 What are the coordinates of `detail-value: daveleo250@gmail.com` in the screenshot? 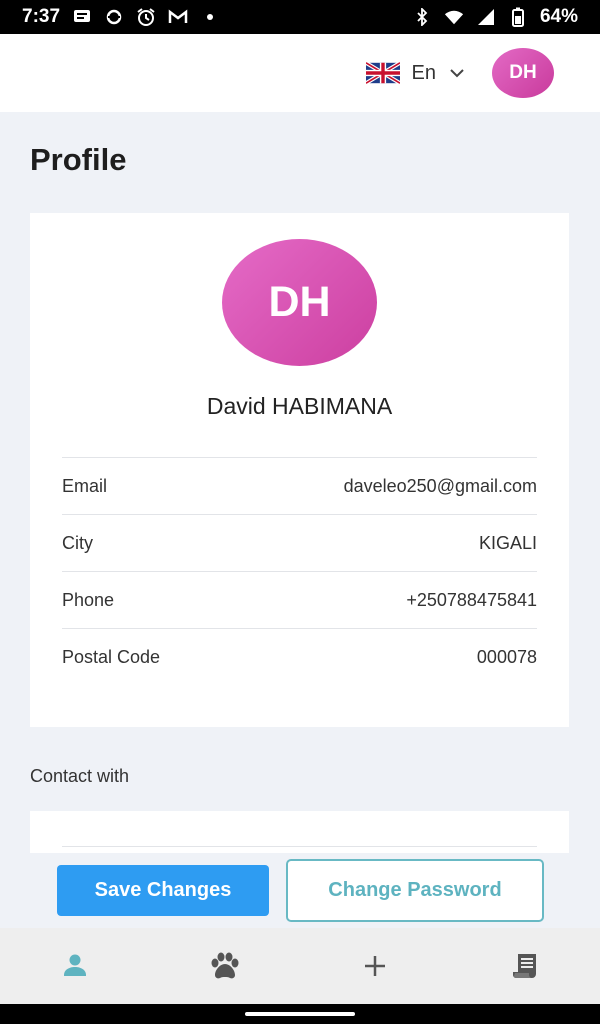 It's located at (440, 485).